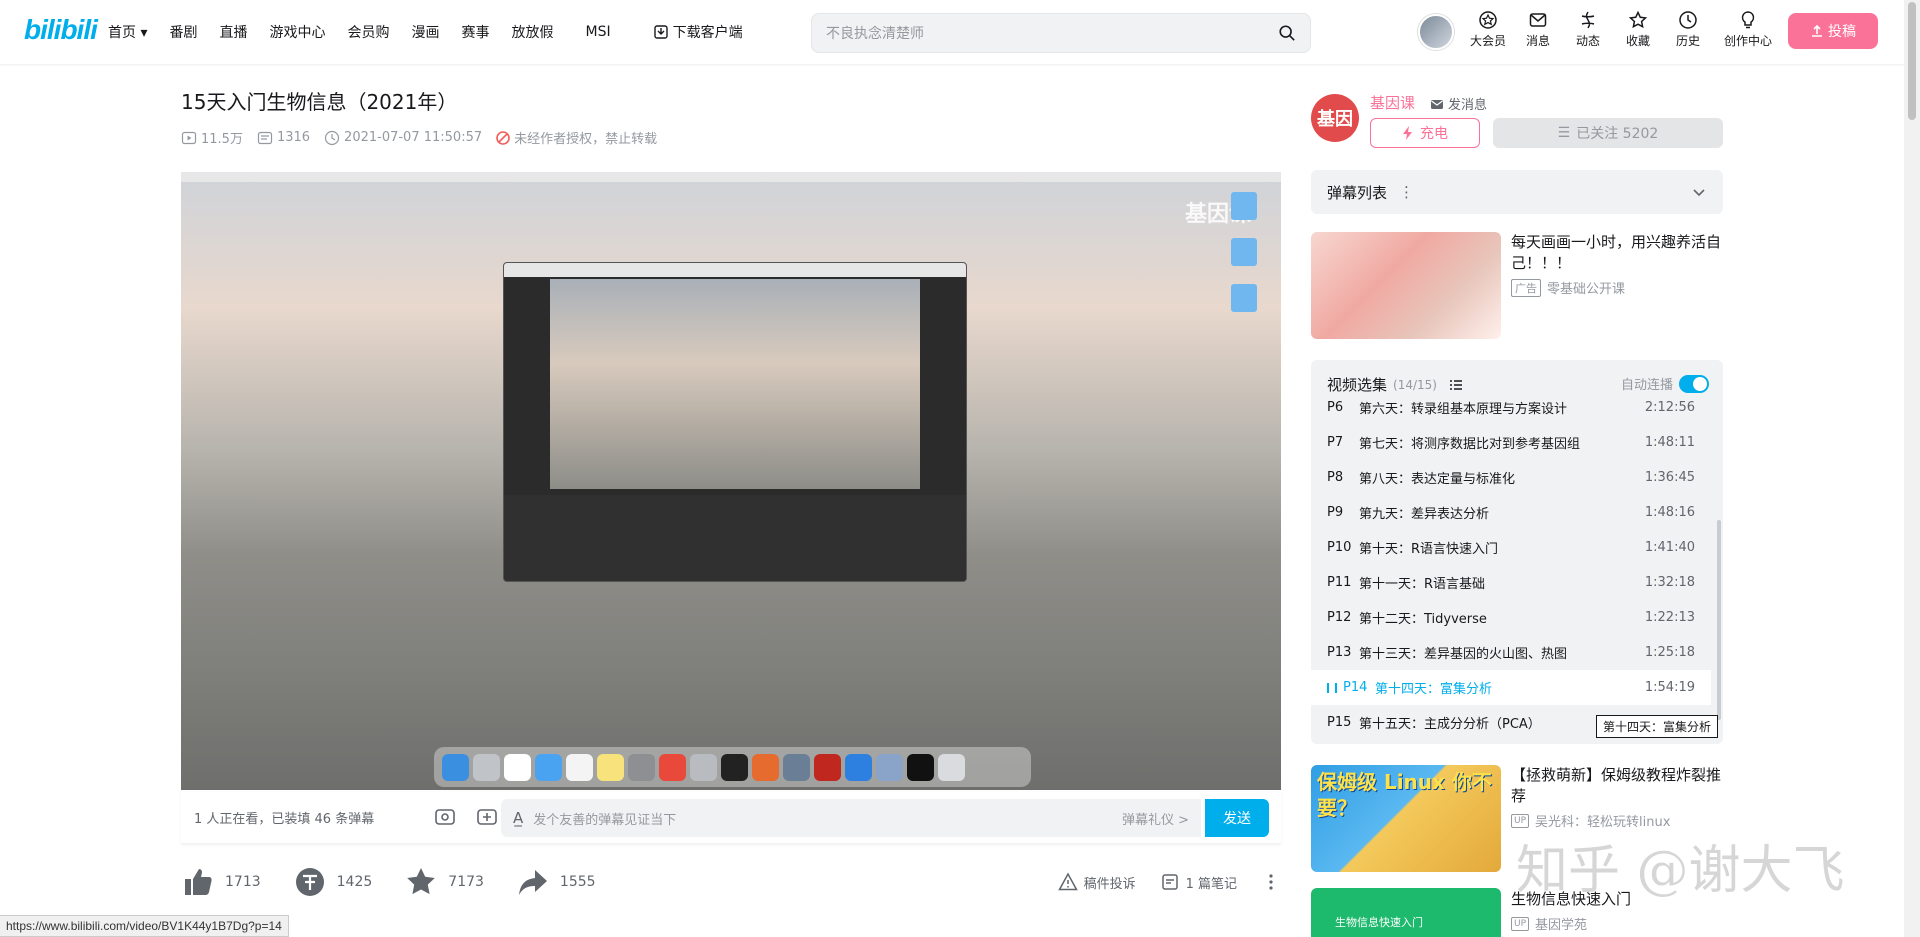 This screenshot has width=1920, height=937. What do you see at coordinates (444, 882) in the screenshot?
I see `favorite-button: 7173` at bounding box center [444, 882].